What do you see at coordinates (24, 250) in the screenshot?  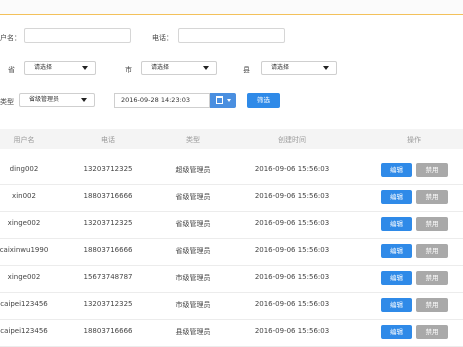 I see `cell-username: caixinwu1990` at bounding box center [24, 250].